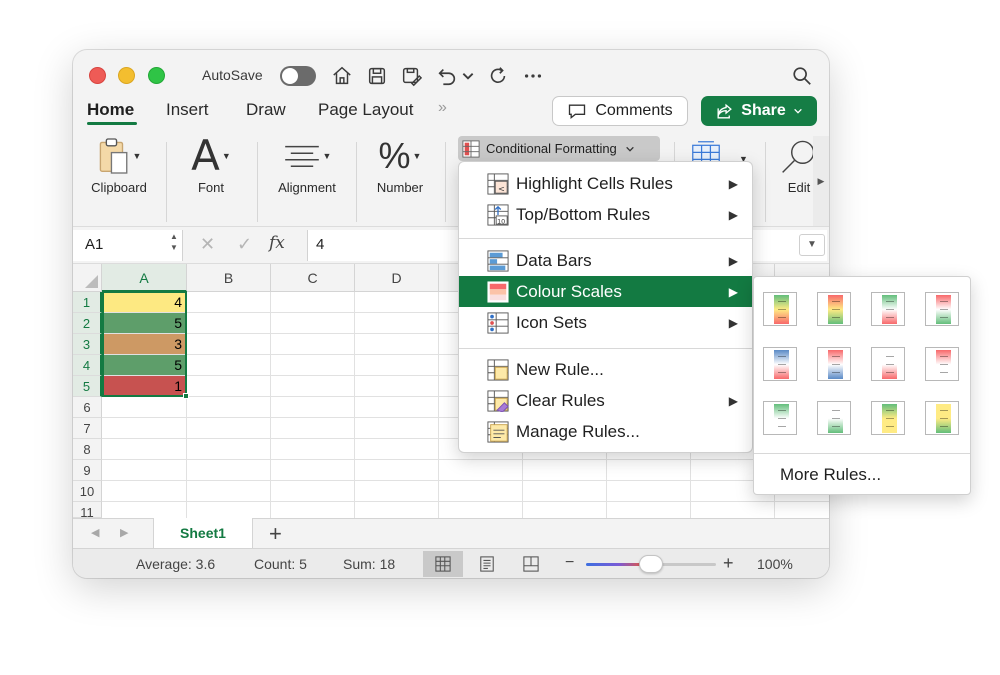 Image resolution: width=1000 pixels, height=675 pixels. I want to click on name-box: A1, so click(128, 245).